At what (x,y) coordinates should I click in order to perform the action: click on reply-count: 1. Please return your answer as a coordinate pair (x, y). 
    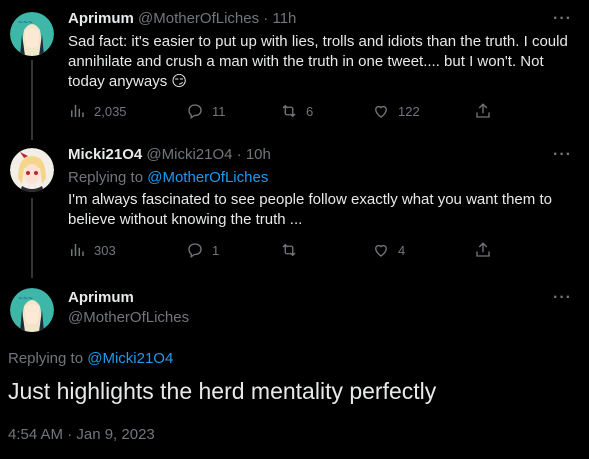
    Looking at the image, I should click on (216, 250).